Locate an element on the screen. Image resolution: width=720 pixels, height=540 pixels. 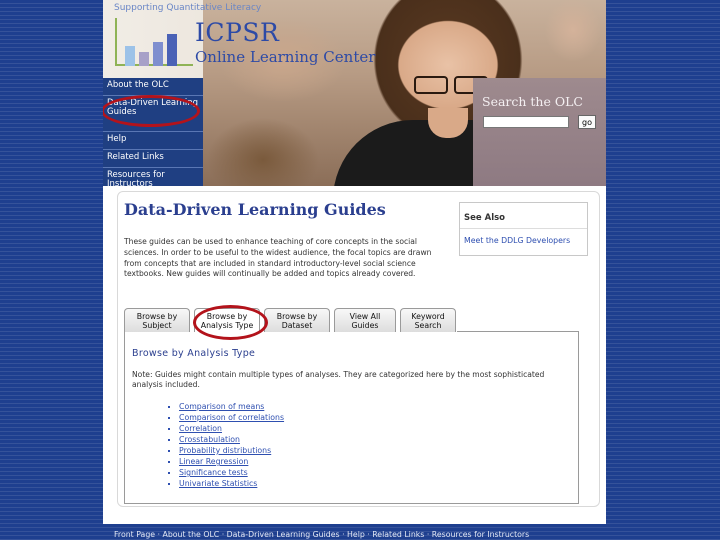
analysis-link: Comparison of correlations is located at coordinates (231, 417).